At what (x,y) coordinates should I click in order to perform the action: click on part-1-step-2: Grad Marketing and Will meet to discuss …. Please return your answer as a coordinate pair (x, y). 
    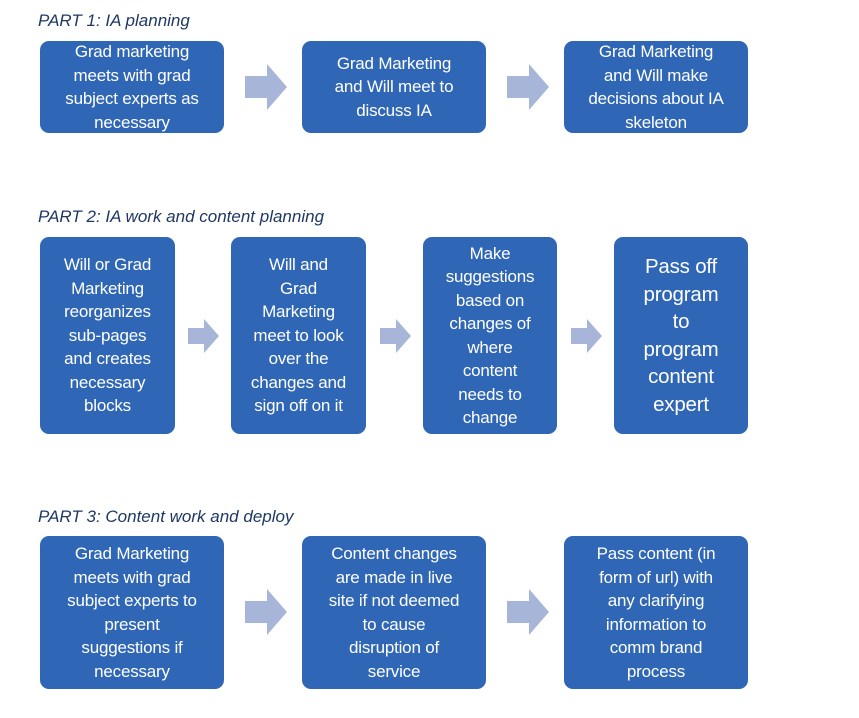
    Looking at the image, I should click on (394, 87).